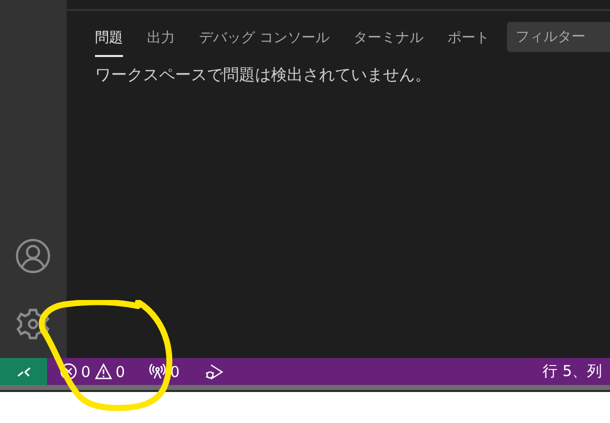 The width and height of the screenshot is (610, 423). I want to click on panel-tab: 問題, so click(109, 37).